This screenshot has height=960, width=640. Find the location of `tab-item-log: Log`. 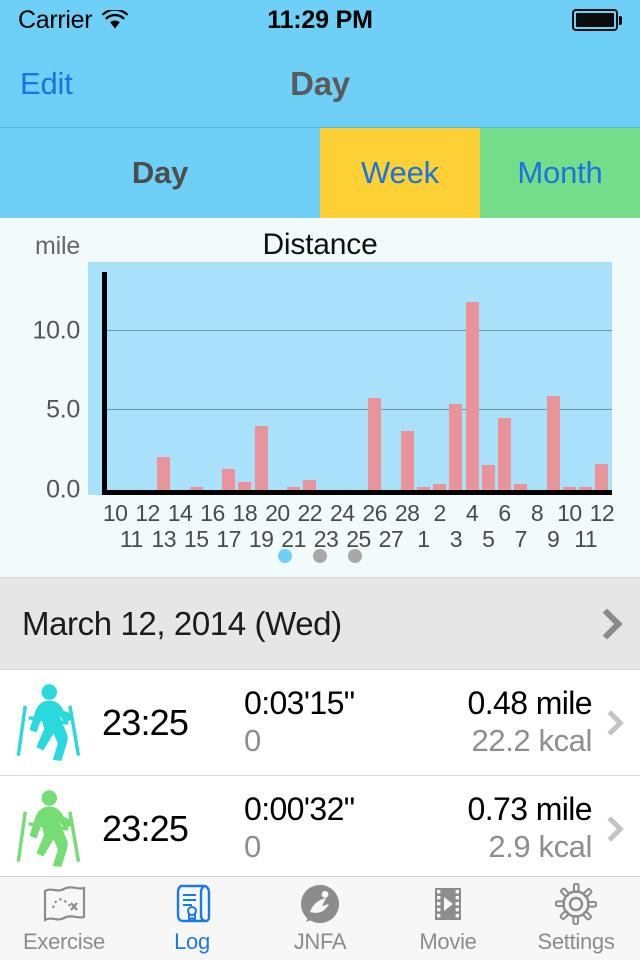

tab-item-log: Log is located at coordinates (192, 918).